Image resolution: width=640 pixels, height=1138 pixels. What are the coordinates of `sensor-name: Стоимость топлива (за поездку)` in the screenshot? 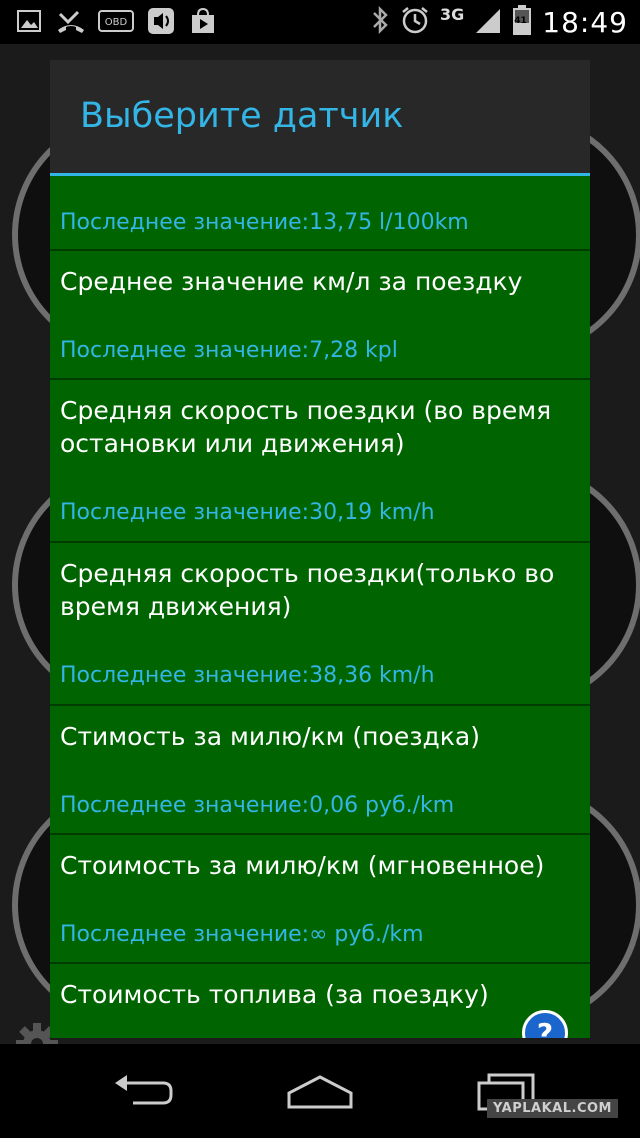 It's located at (274, 994).